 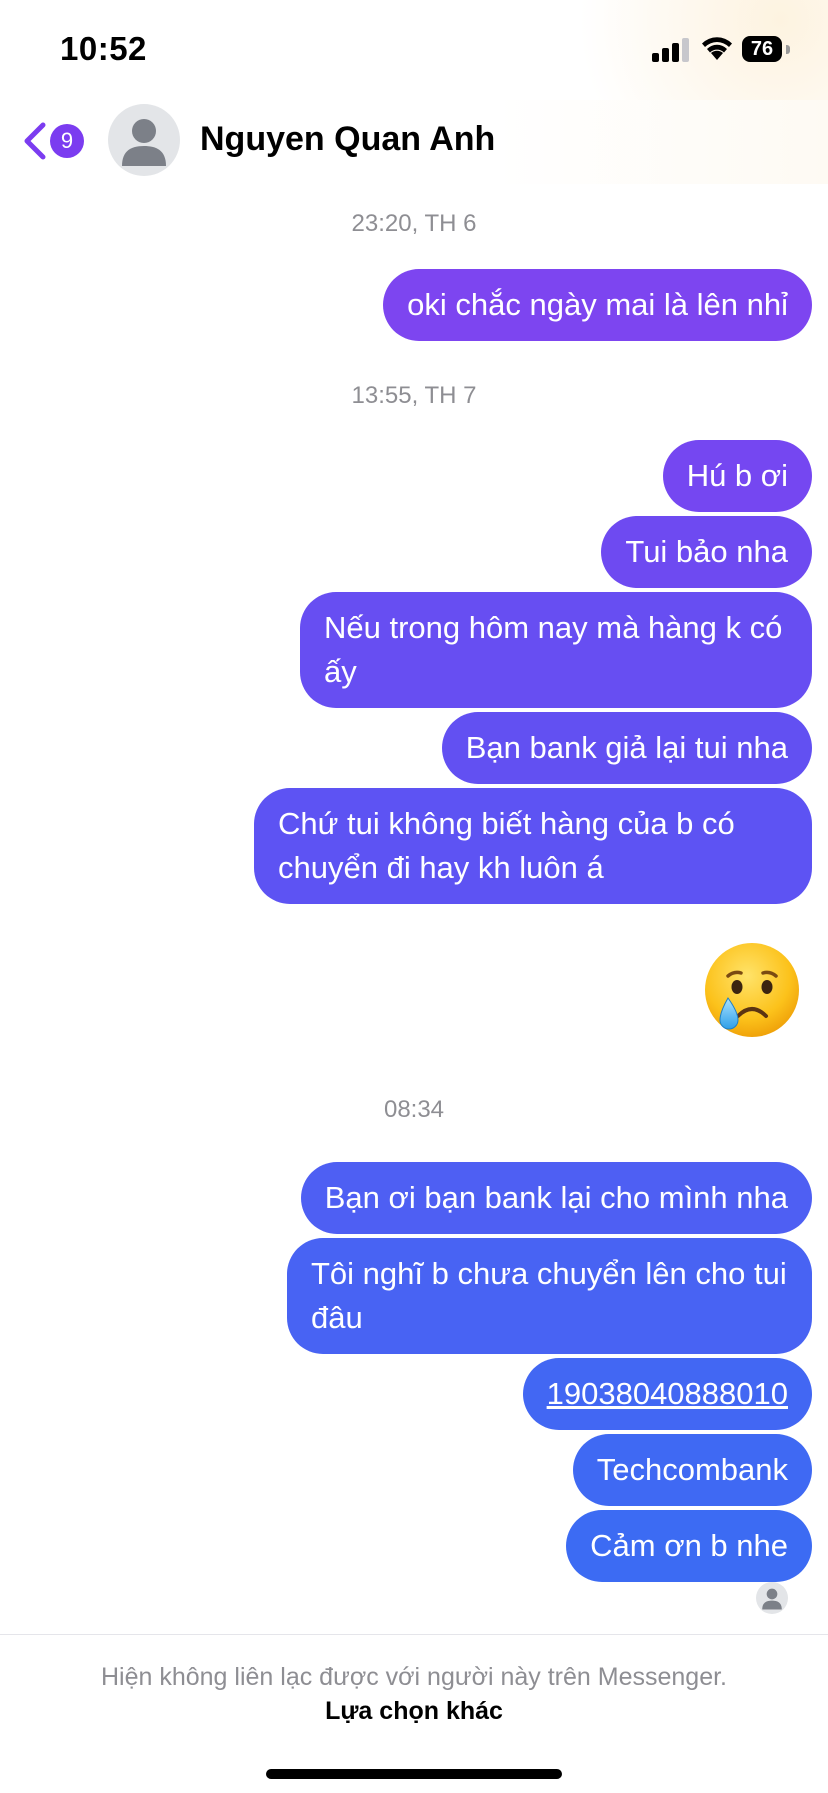 I want to click on contact-avatar, so click(x=144, y=140).